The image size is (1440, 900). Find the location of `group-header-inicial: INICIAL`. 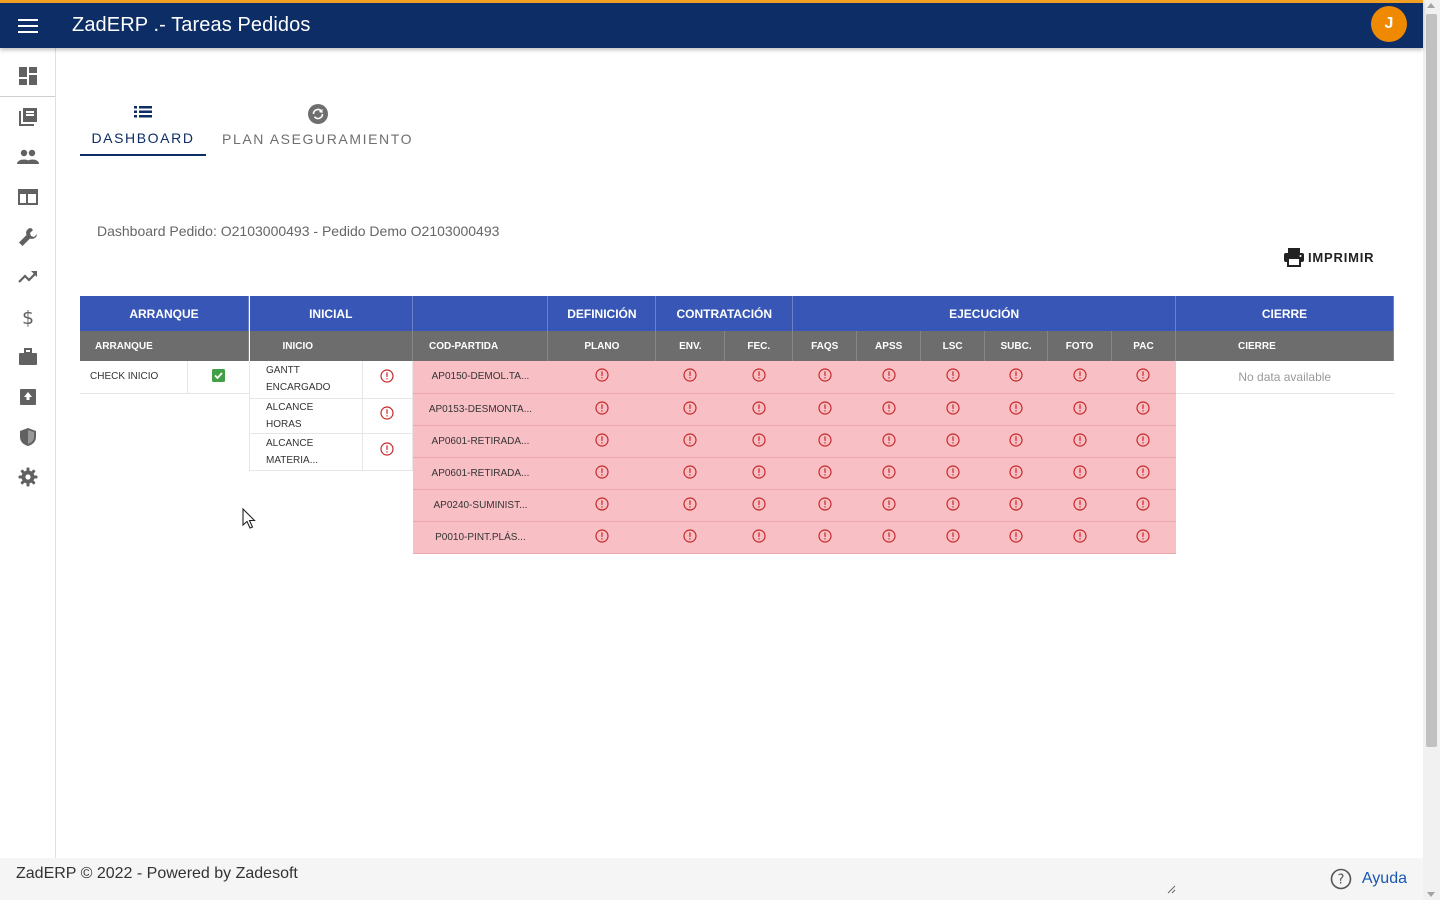

group-header-inicial: INICIAL is located at coordinates (331, 313).